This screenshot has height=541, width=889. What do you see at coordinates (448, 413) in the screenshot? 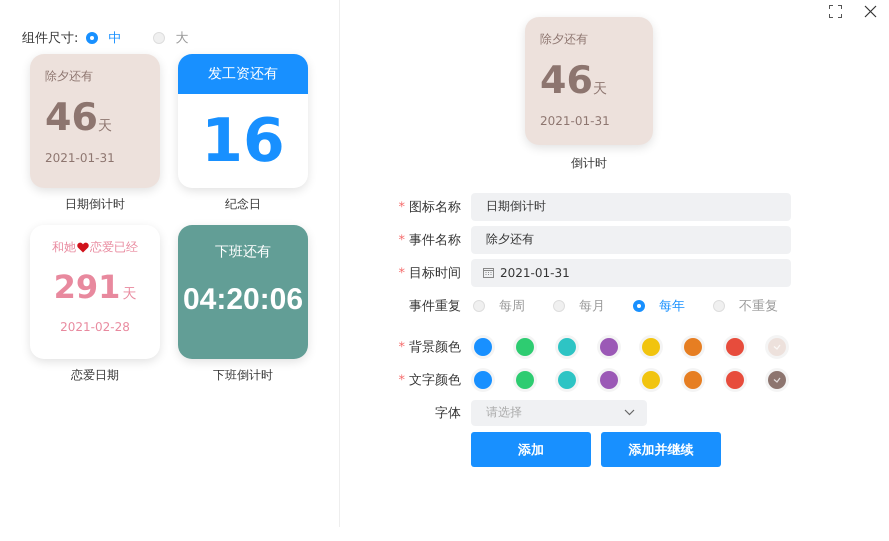
I see `form-label: 字体` at bounding box center [448, 413].